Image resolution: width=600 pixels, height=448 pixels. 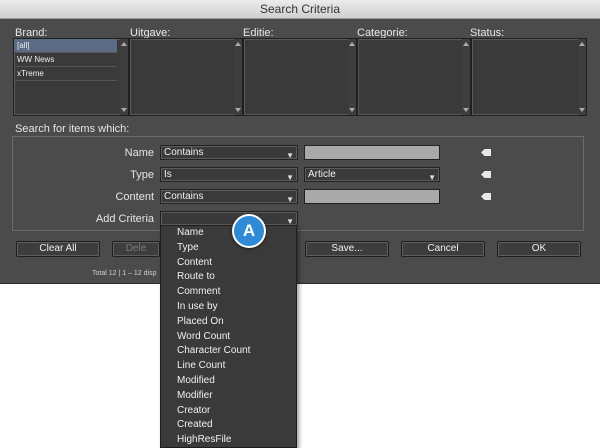 I want to click on brand-scrollbar, so click(x=124, y=77).